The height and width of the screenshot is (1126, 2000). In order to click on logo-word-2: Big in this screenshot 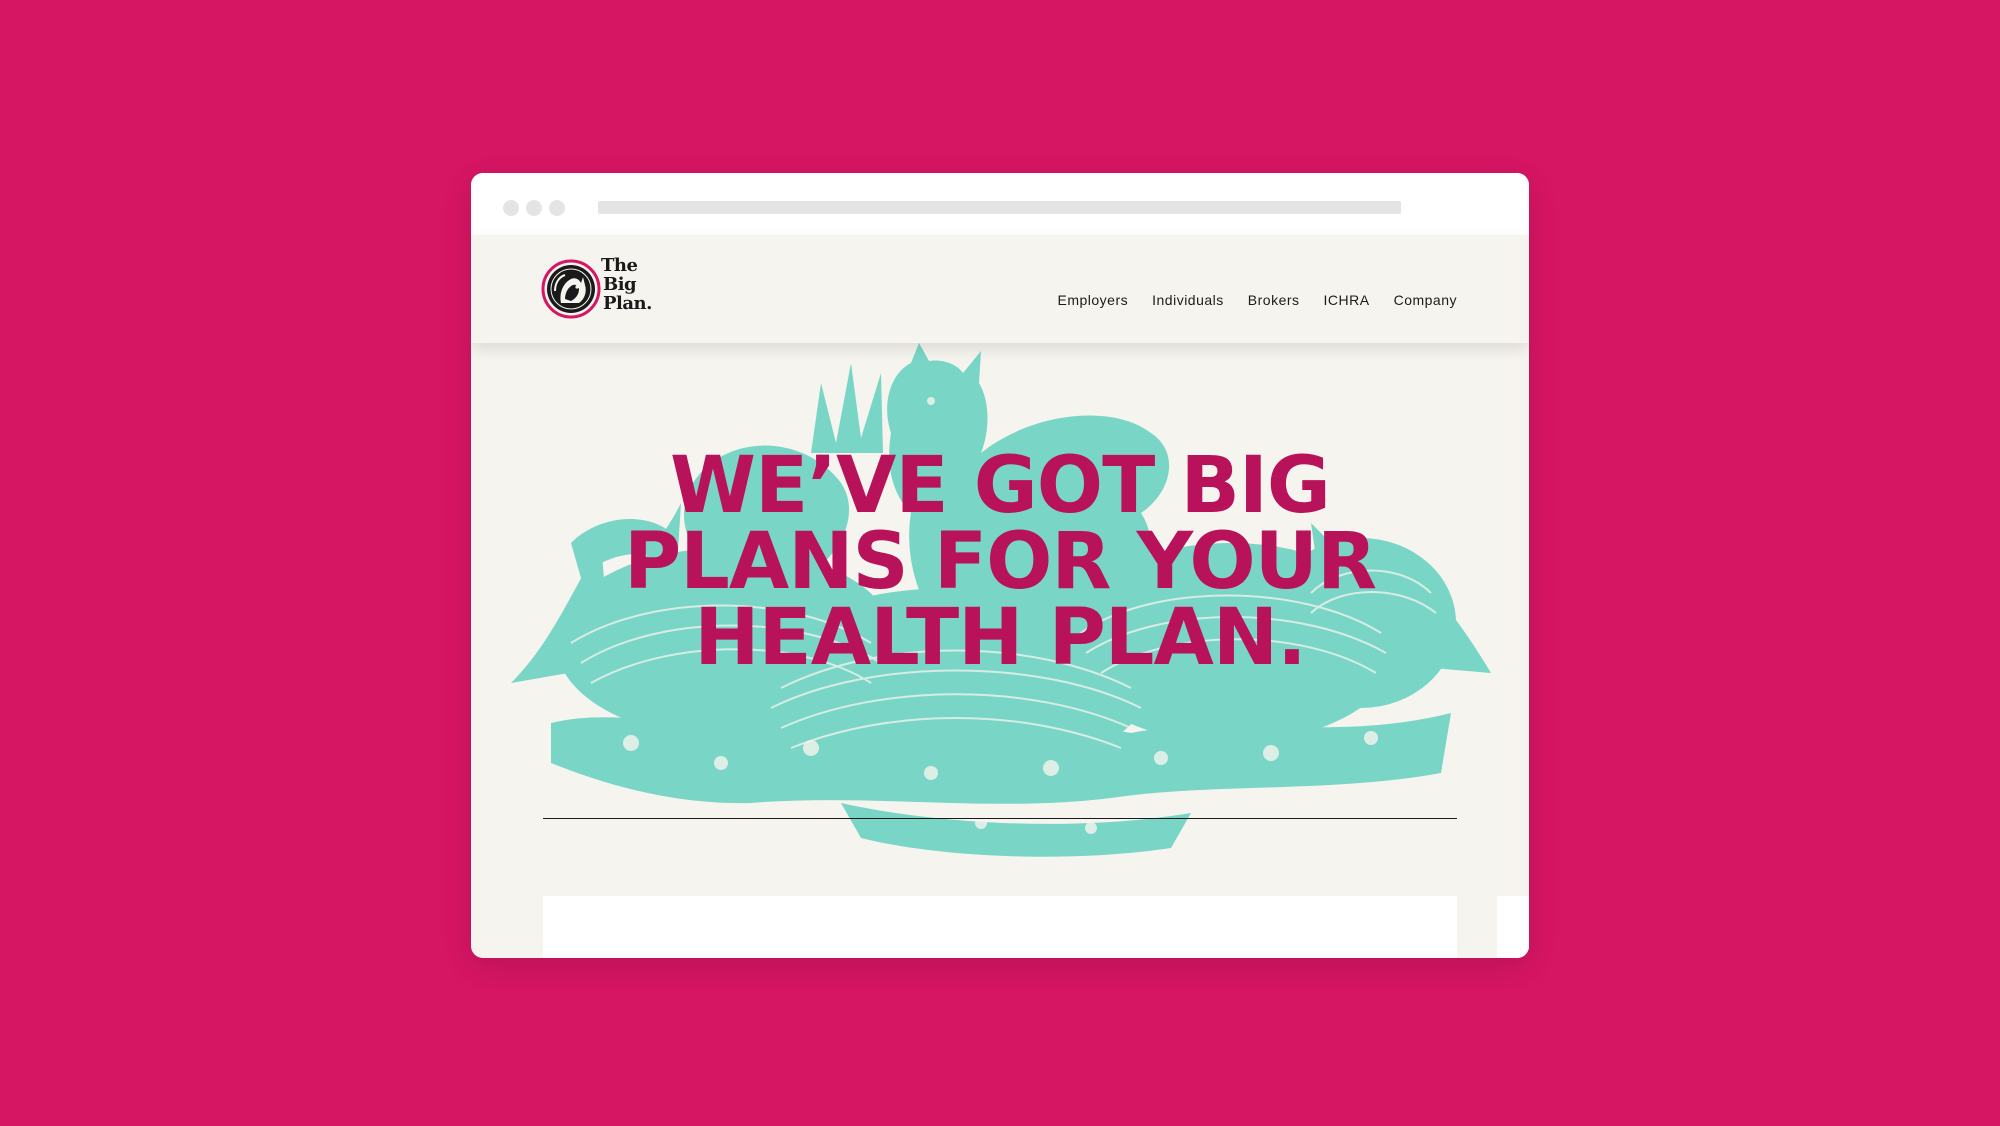, I will do `click(620, 284)`.